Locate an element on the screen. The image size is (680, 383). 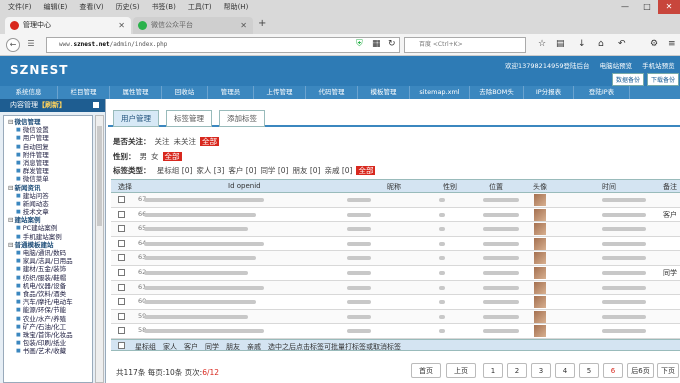
download-backup-button: 下载备份 is located at coordinates (663, 79).